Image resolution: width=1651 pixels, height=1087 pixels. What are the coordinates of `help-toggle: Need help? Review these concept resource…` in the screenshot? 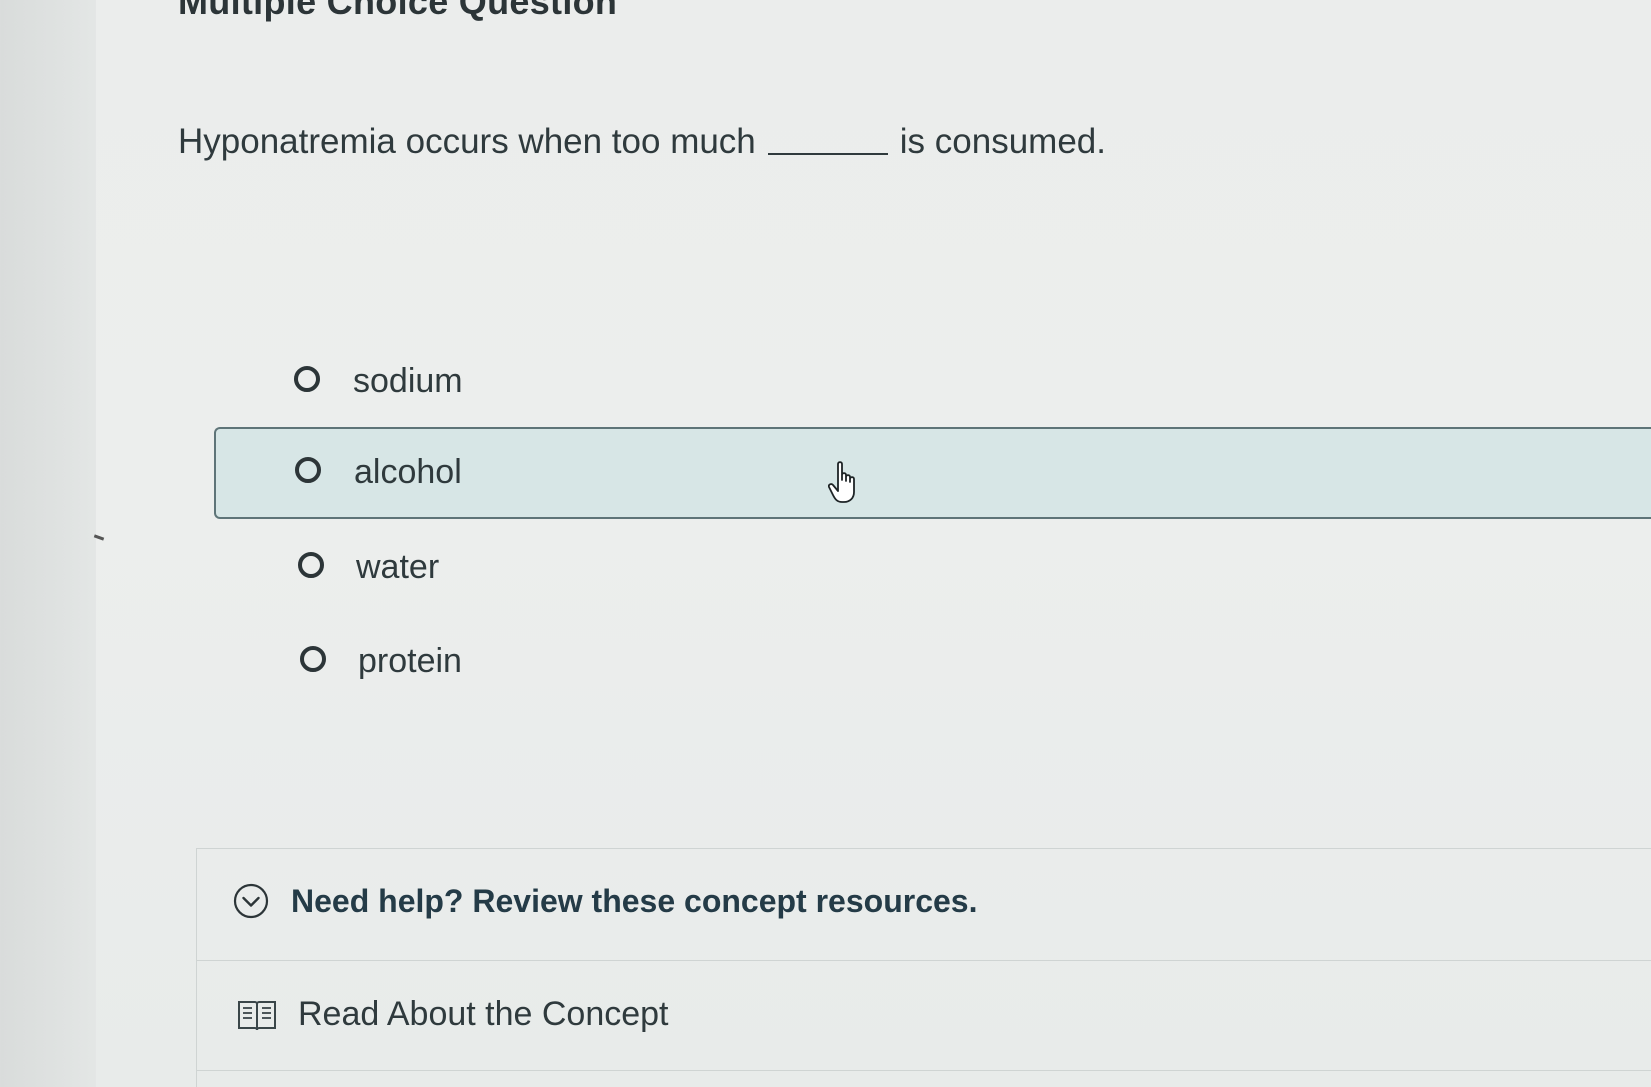 It's located at (924, 905).